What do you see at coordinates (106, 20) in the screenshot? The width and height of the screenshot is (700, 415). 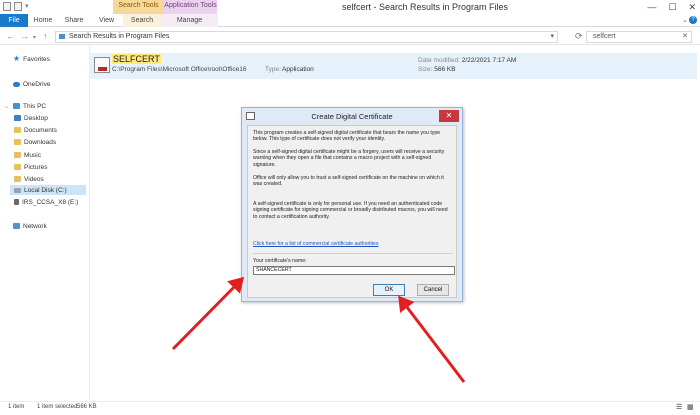 I see `tab-view: View` at bounding box center [106, 20].